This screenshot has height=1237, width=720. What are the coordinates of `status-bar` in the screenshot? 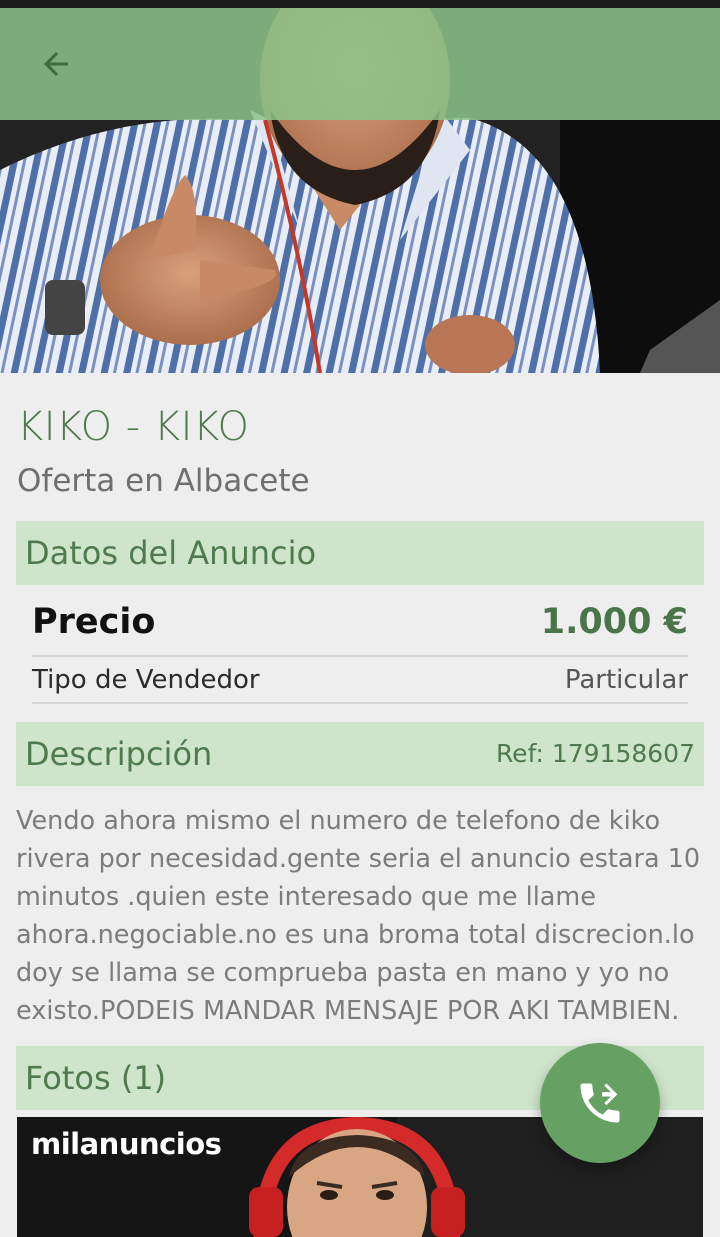 It's located at (360, 4).